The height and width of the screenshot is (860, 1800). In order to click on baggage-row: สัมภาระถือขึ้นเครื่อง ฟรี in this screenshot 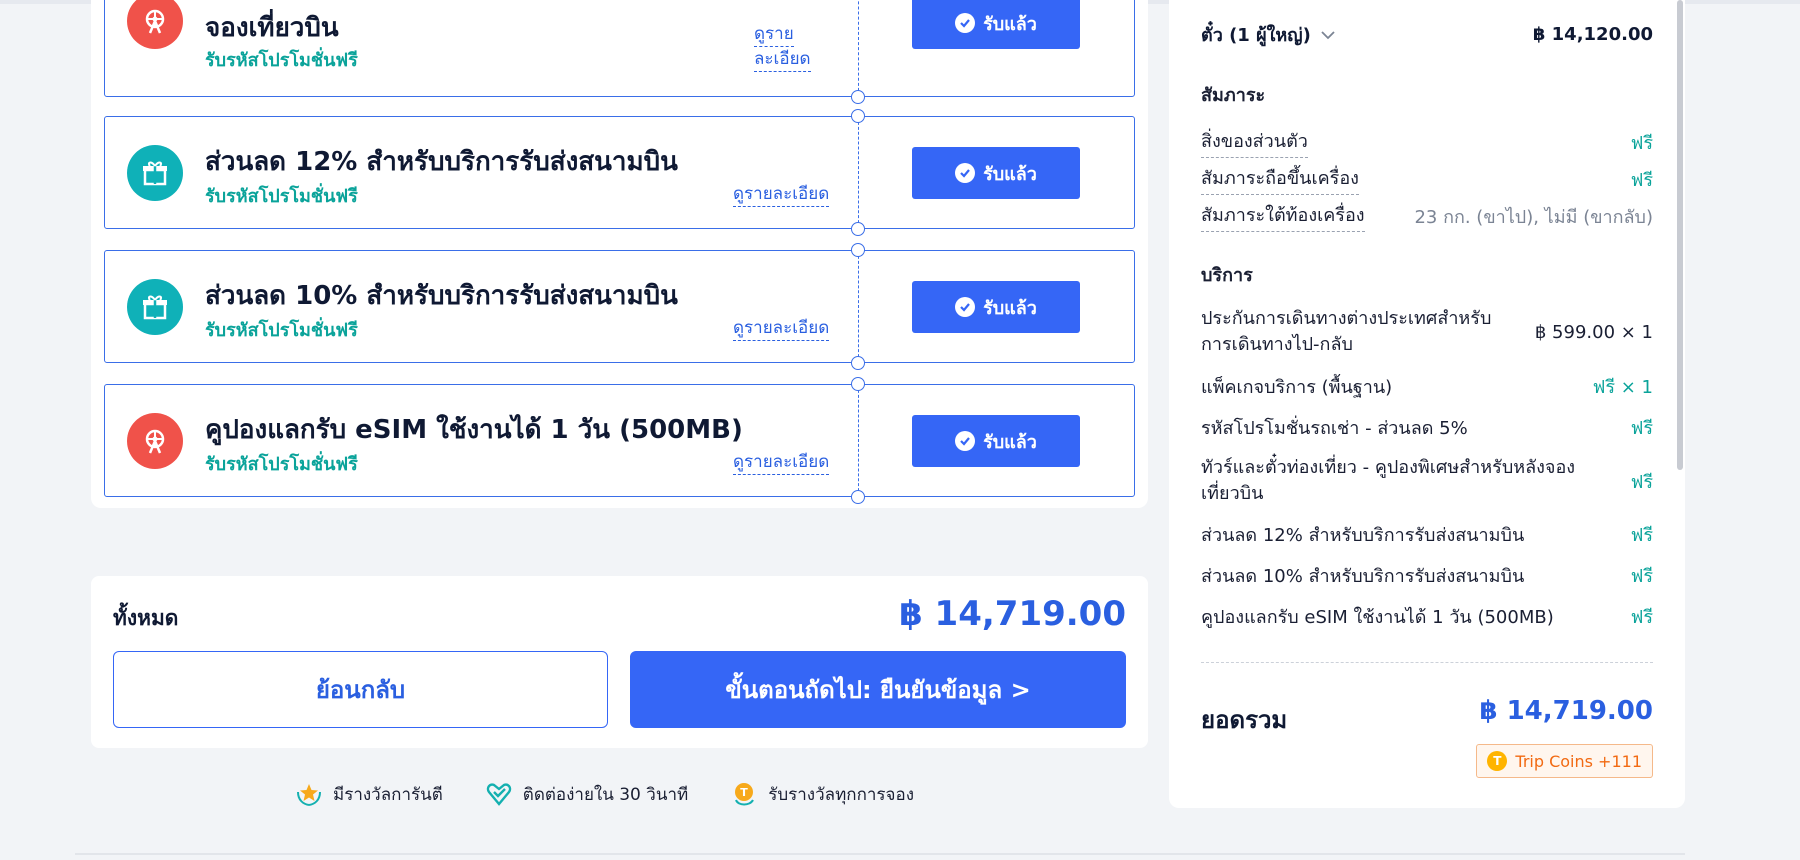, I will do `click(1427, 179)`.